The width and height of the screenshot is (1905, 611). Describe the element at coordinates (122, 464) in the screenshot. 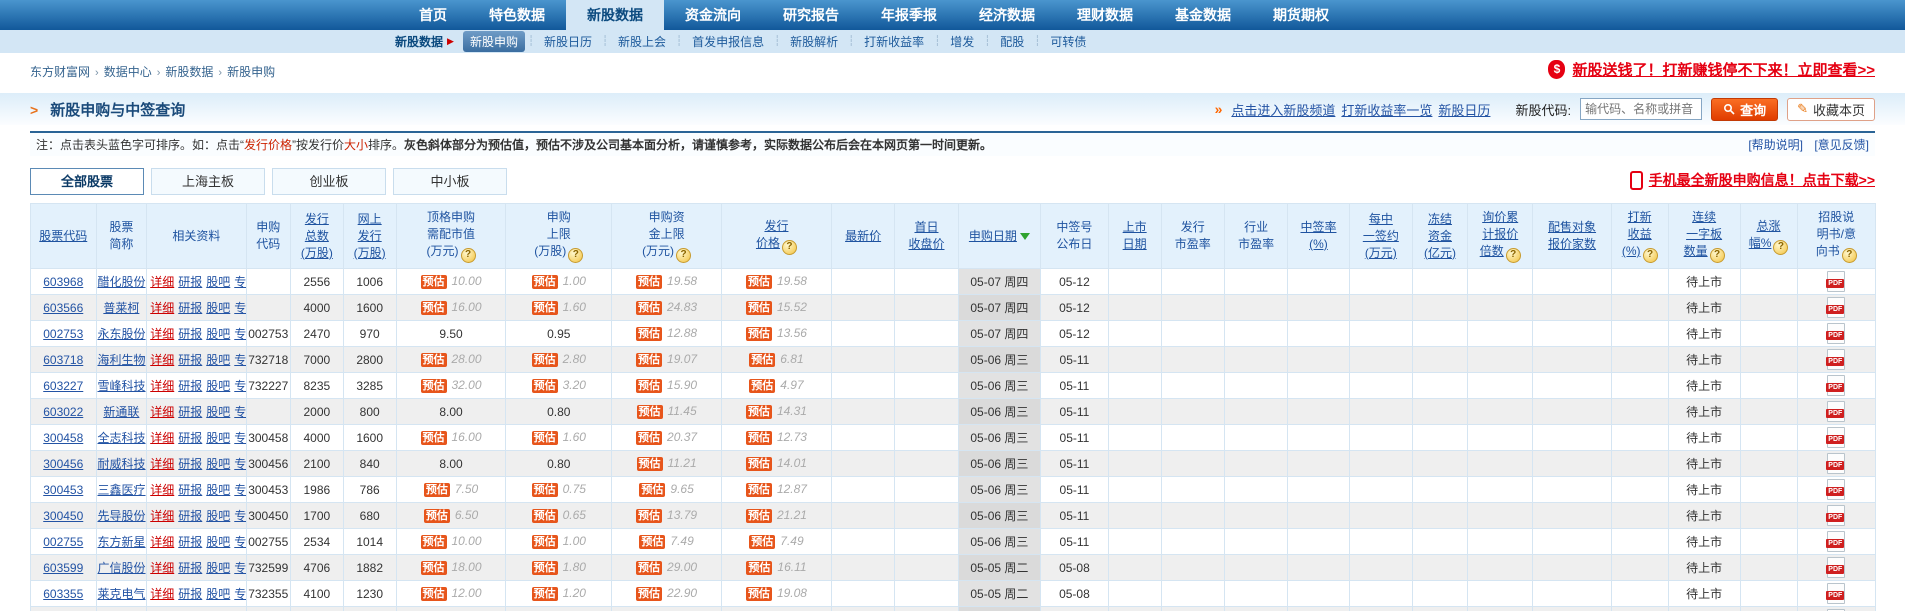

I see `stock-name-link: 耐威科技` at that location.